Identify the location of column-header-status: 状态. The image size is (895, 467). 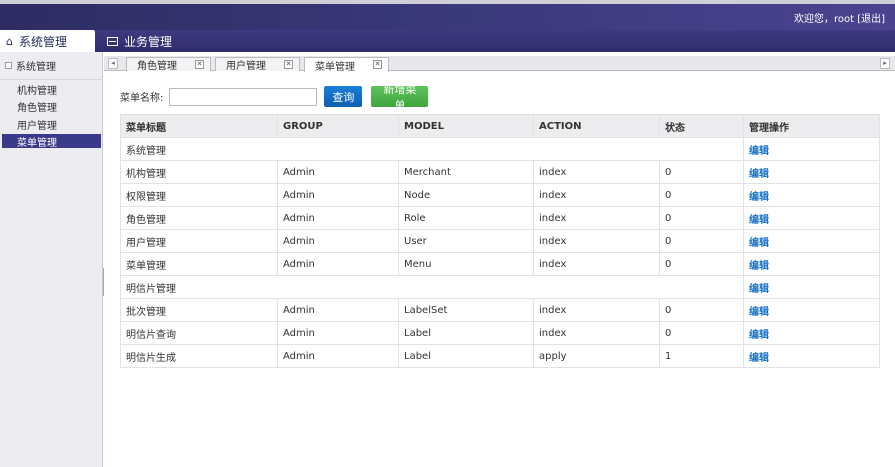
(701, 126).